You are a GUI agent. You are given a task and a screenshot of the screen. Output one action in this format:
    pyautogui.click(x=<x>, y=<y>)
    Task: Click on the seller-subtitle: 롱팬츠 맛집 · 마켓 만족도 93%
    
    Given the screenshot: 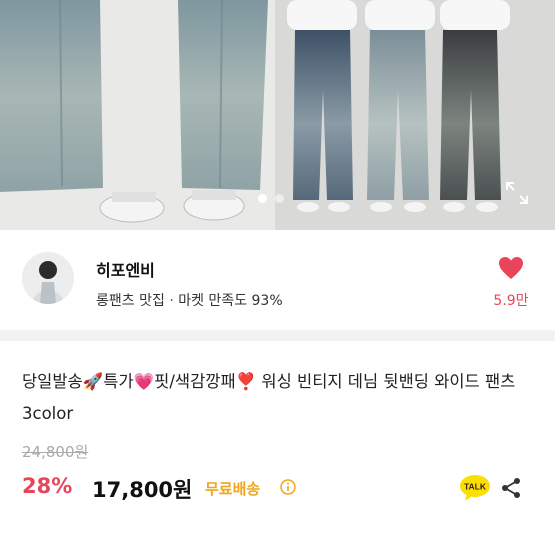 What is the action you would take?
    pyautogui.click(x=189, y=300)
    